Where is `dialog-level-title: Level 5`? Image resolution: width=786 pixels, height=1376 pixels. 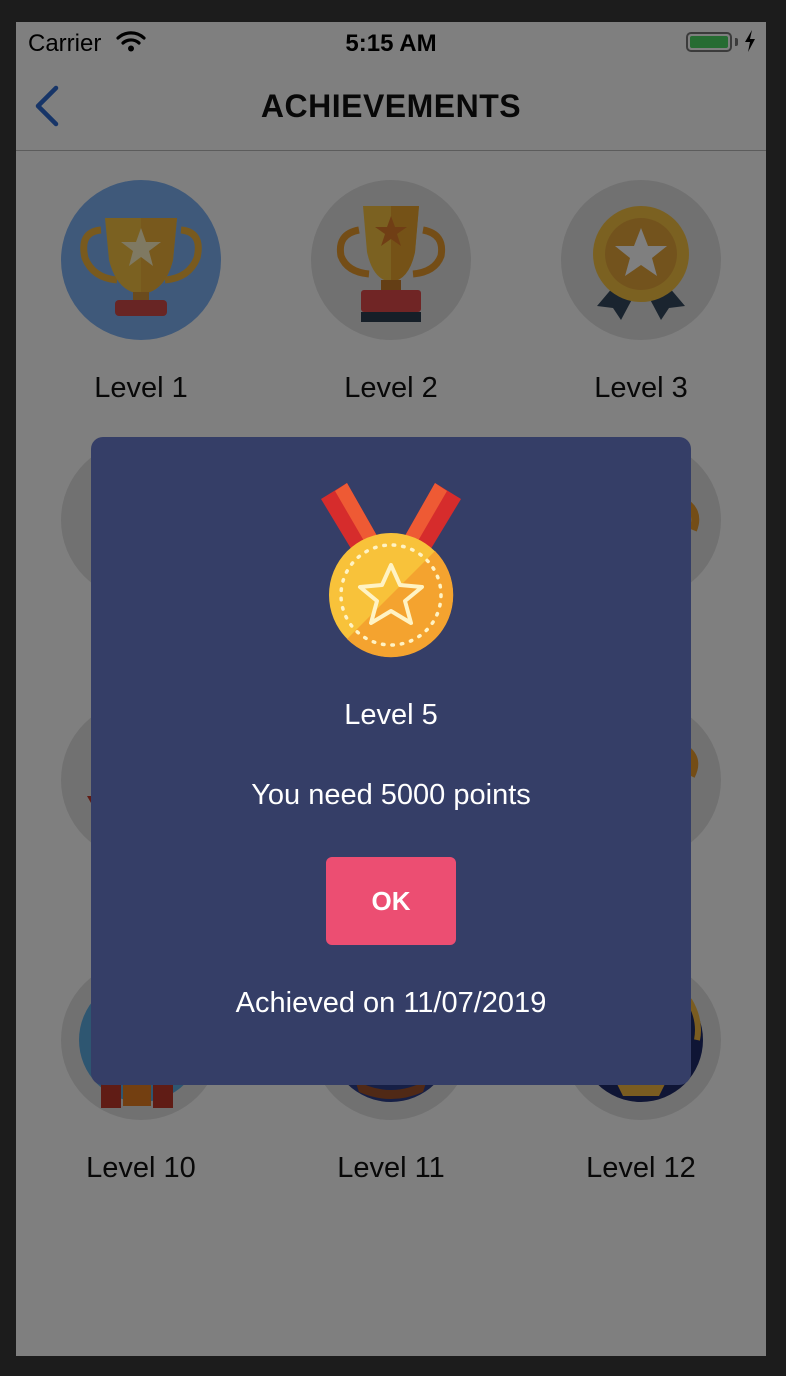 dialog-level-title: Level 5 is located at coordinates (391, 715).